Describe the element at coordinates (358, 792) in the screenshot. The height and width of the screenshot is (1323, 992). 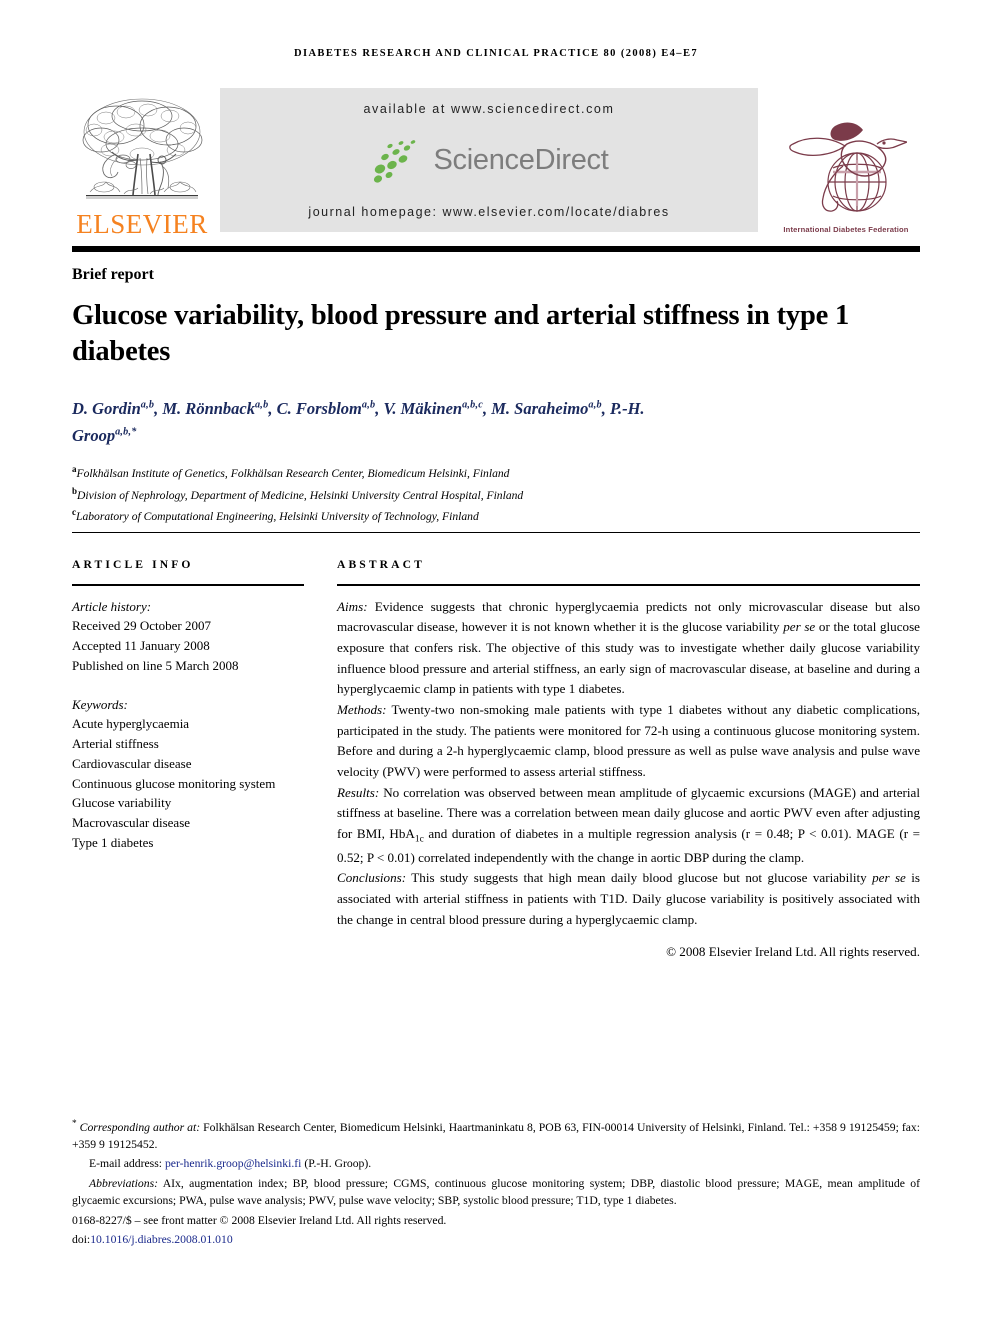
I see `abstract-section-label: Results:` at that location.